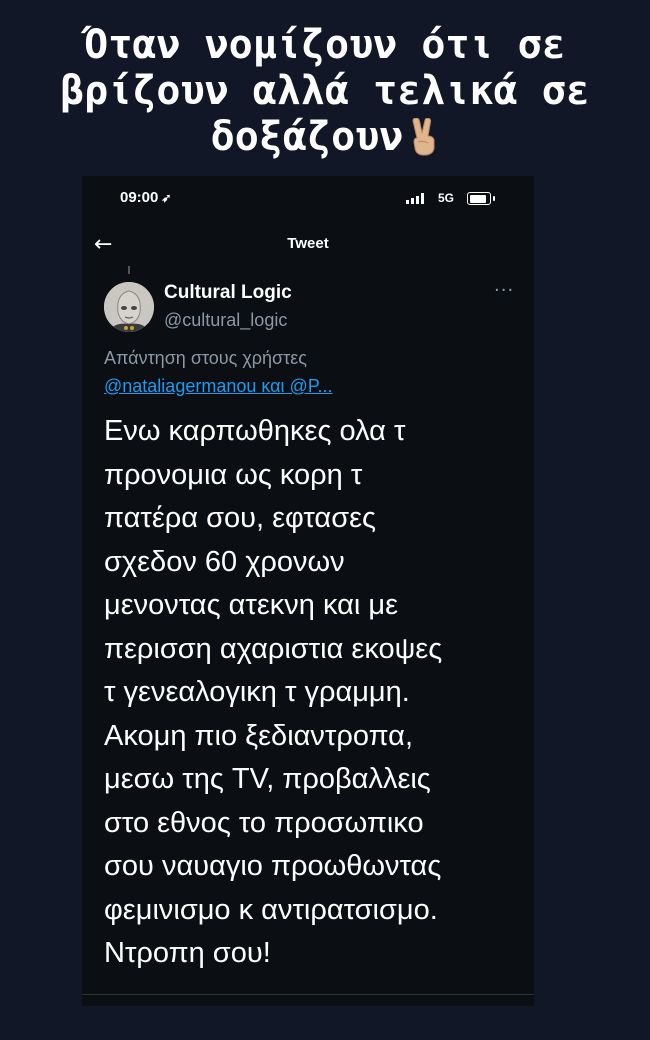 Image resolution: width=650 pixels, height=1040 pixels. I want to click on author-handle: @cultural_logic, so click(225, 320).